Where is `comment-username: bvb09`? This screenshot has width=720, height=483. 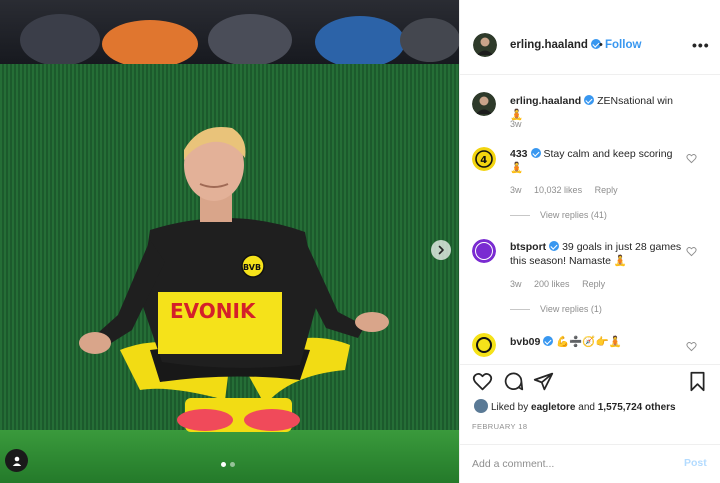
comment-username: bvb09 is located at coordinates (525, 342).